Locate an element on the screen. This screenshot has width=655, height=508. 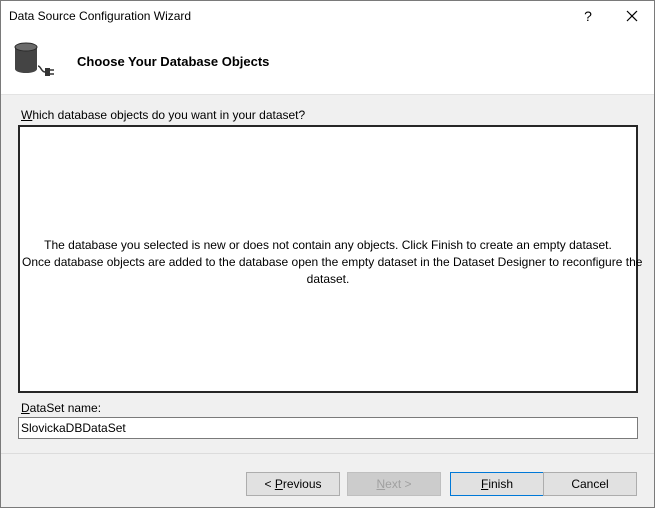
finish-button-label: inish is located at coordinates (501, 484).